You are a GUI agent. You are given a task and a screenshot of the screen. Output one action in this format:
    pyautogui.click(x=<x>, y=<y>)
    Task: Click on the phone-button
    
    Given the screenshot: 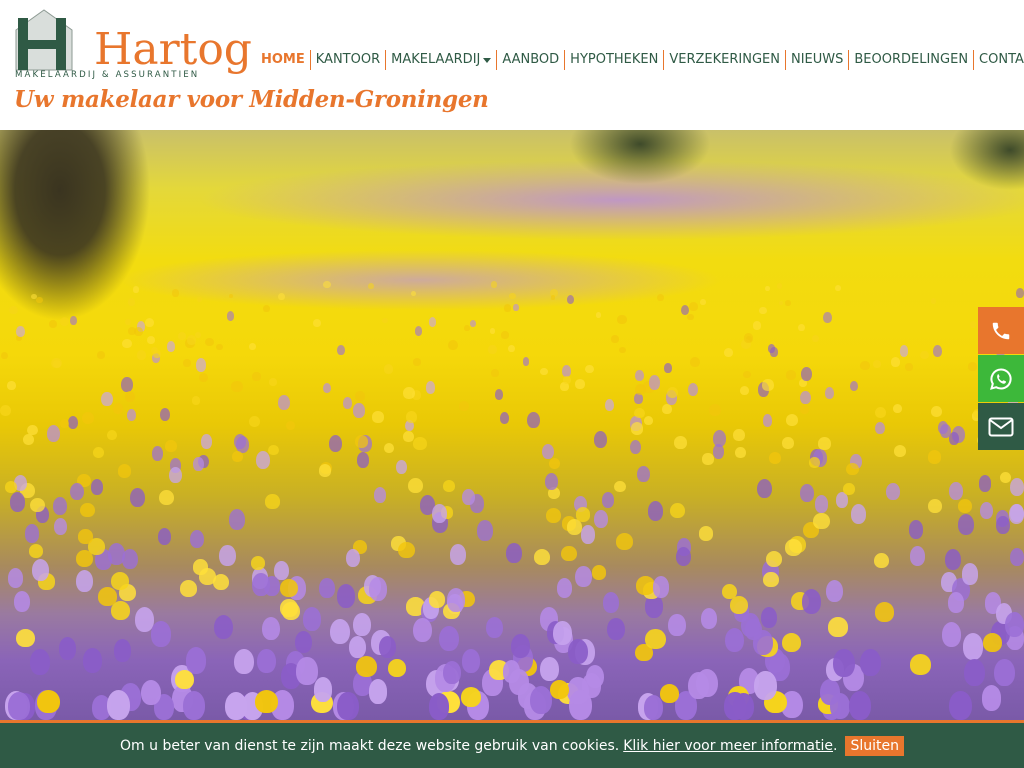 What is the action you would take?
    pyautogui.click(x=1001, y=330)
    